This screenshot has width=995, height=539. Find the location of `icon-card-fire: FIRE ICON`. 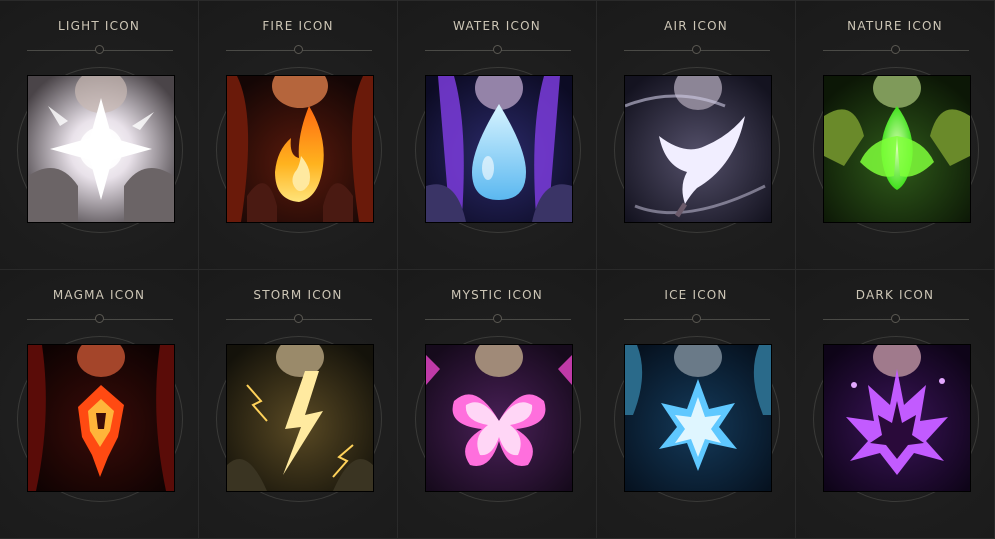

icon-card-fire: FIRE ICON is located at coordinates (298, 135).